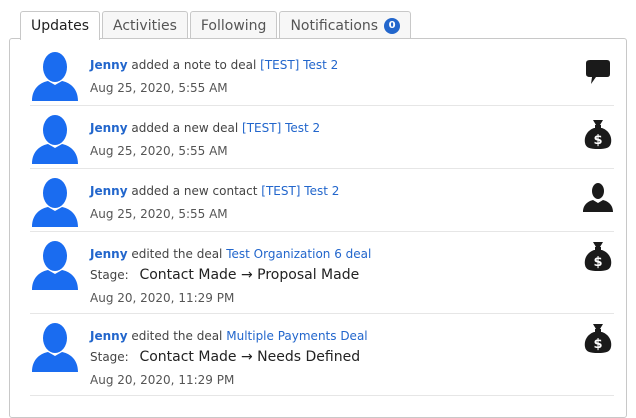 The image size is (636, 418). I want to click on action-text: added a new deal, so click(185, 128).